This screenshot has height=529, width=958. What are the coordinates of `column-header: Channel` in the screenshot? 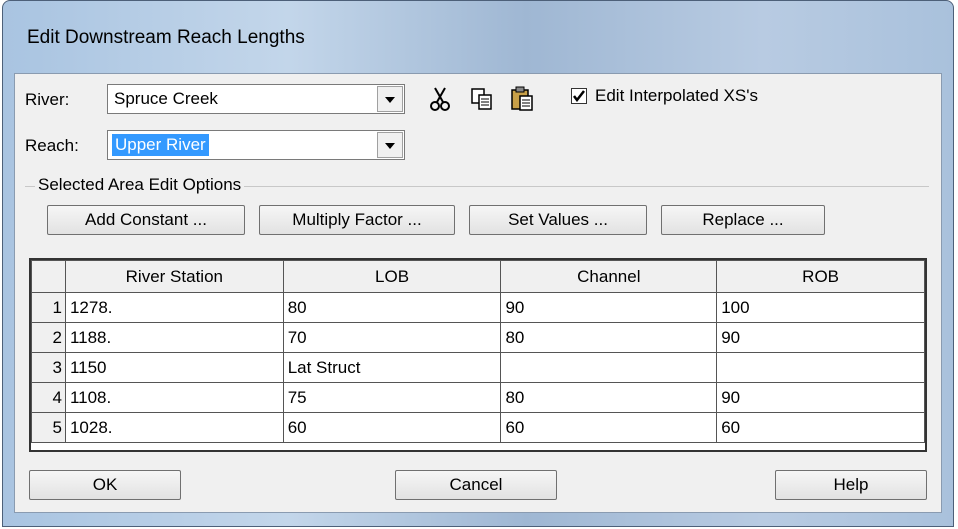 It's located at (609, 276).